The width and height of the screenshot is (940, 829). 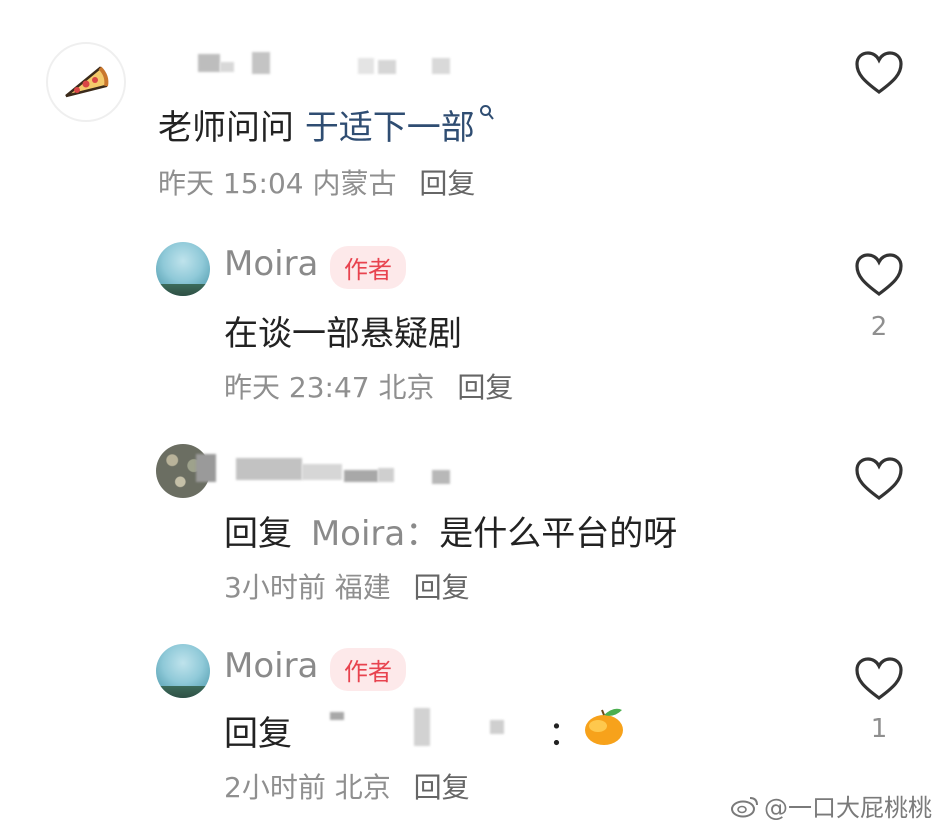 What do you see at coordinates (879, 327) in the screenshot?
I see `like-count: 2` at bounding box center [879, 327].